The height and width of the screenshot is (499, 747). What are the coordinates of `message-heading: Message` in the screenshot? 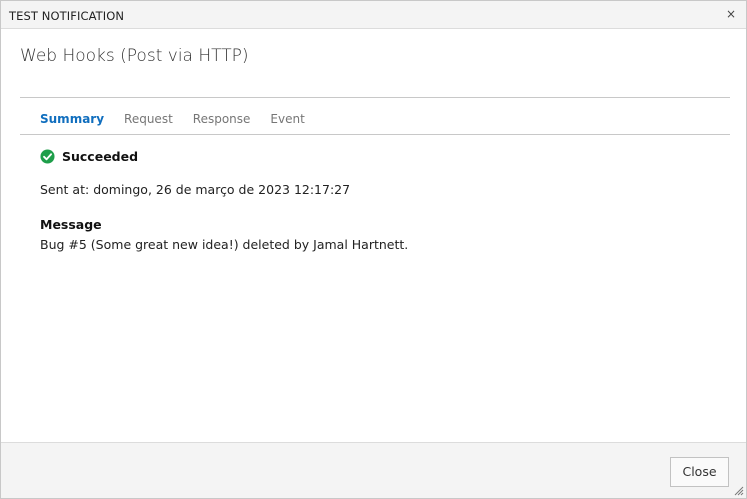 It's located at (71, 224).